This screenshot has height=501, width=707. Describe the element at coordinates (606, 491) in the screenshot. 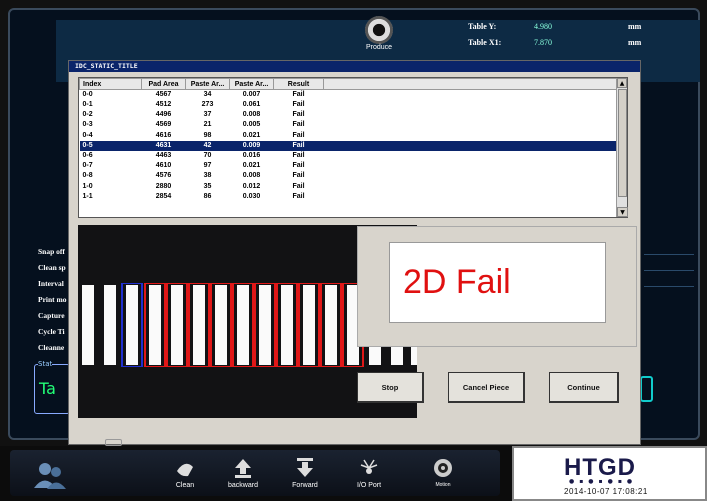

I see `clock: 2014-10-07 17:08:21` at that location.